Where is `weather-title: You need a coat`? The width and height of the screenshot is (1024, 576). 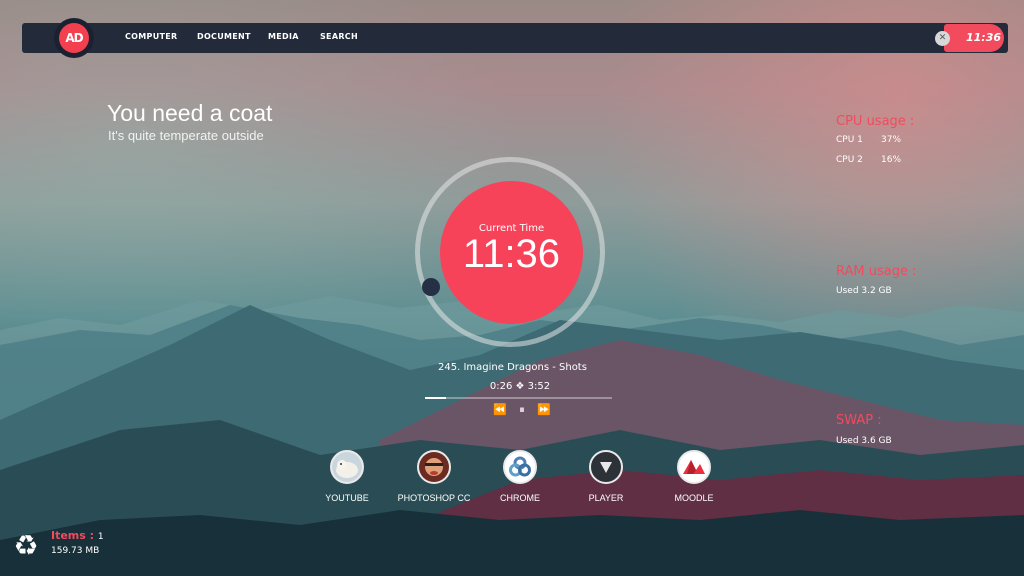 weather-title: You need a coat is located at coordinates (190, 113).